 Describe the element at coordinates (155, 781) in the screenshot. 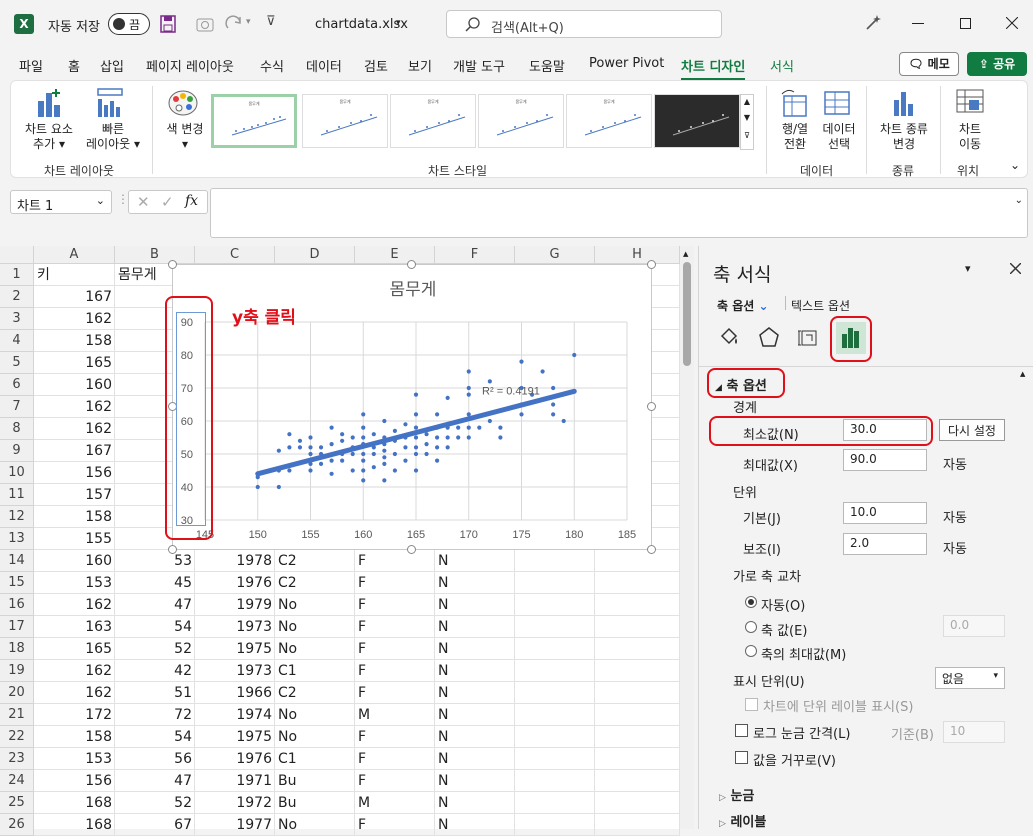

I see `cell-B24: 47` at that location.